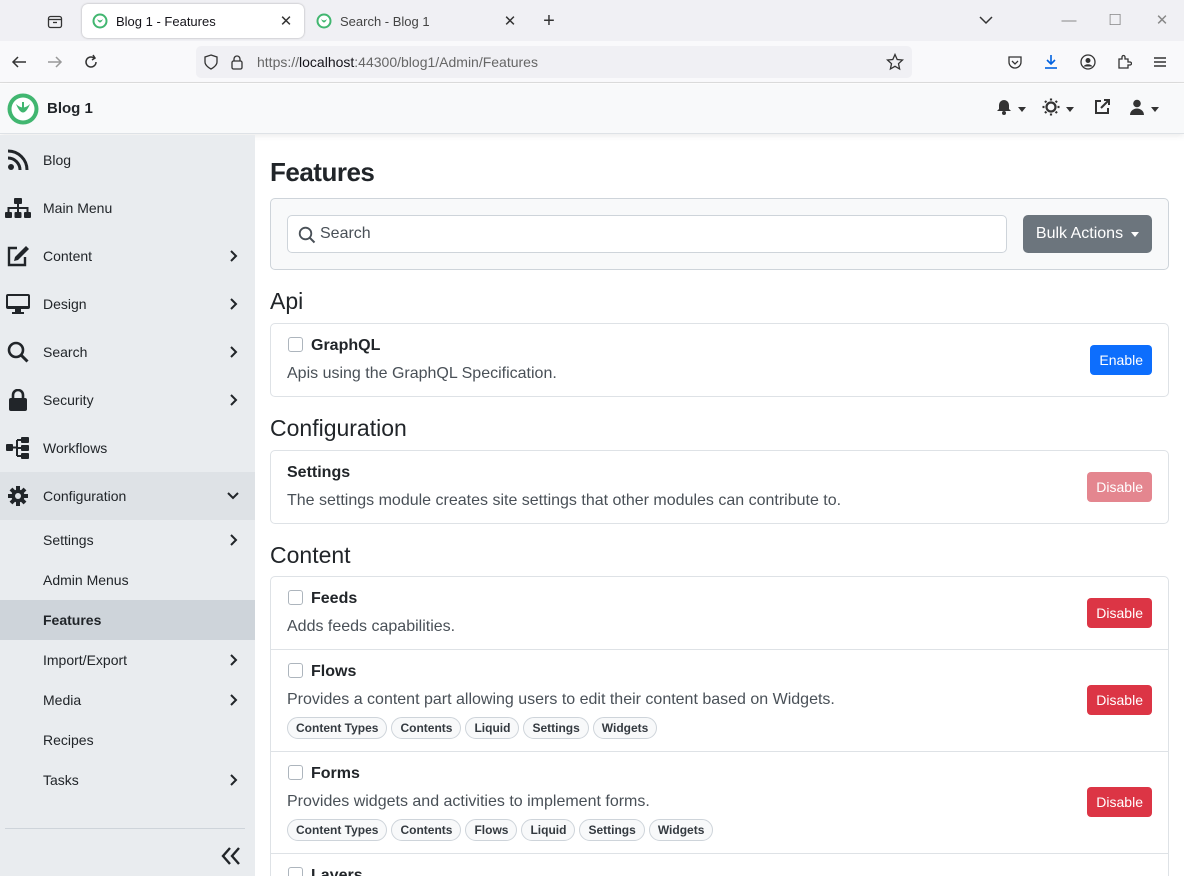 The height and width of the screenshot is (876, 1184). Describe the element at coordinates (55, 62) in the screenshot. I see `forward-icon` at that location.